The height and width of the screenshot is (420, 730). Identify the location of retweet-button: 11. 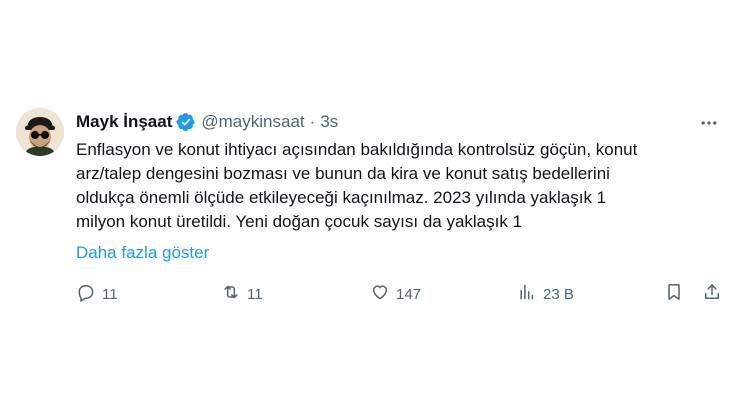
(242, 294).